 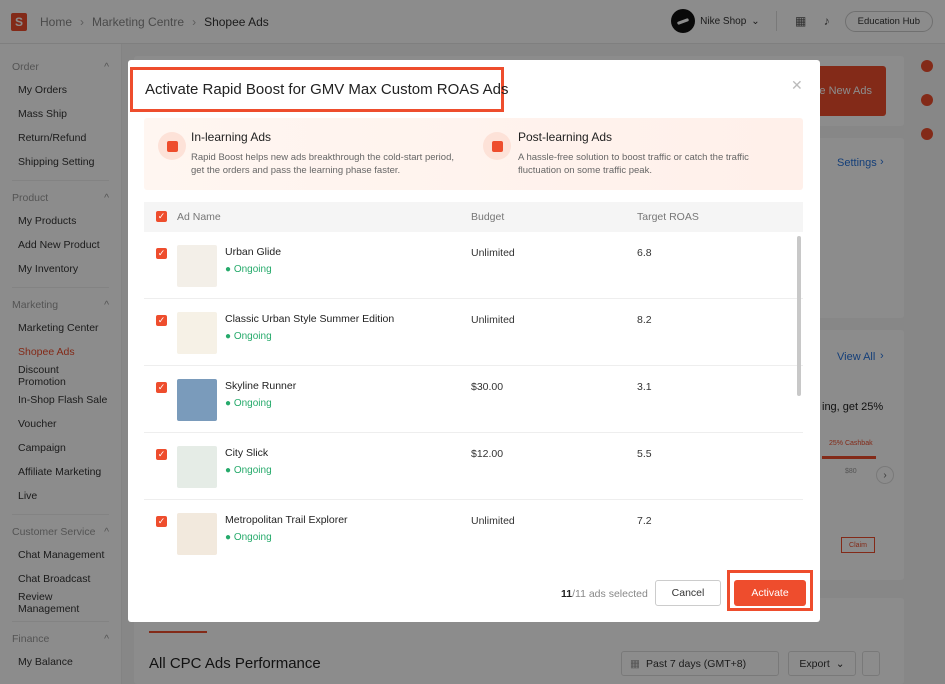 I want to click on ad-name: Classic Urban Style Summer Edition, so click(x=310, y=319).